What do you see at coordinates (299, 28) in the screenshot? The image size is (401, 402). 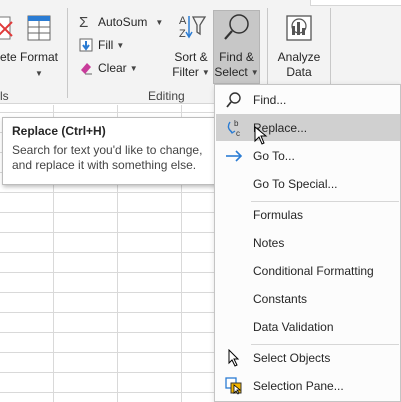 I see `analyze-data-icon` at bounding box center [299, 28].